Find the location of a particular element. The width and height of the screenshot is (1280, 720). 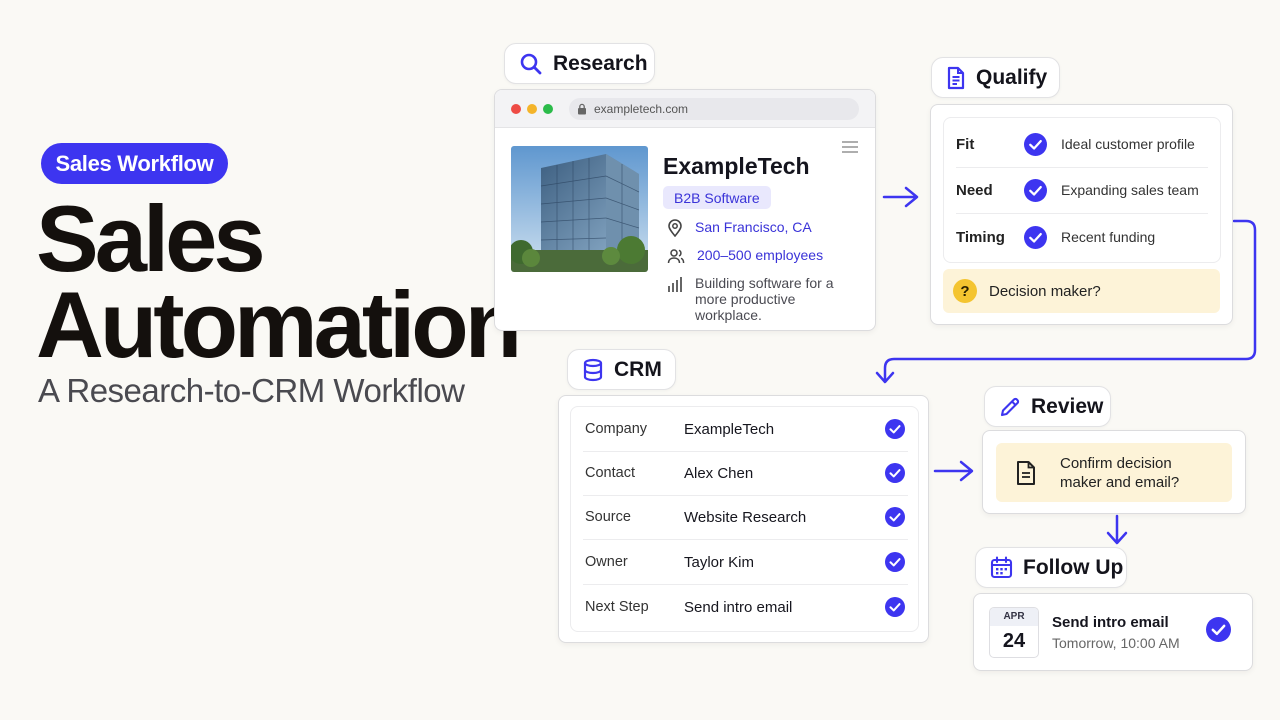

crm-row-company: Company ExampleTech is located at coordinates (745, 429).